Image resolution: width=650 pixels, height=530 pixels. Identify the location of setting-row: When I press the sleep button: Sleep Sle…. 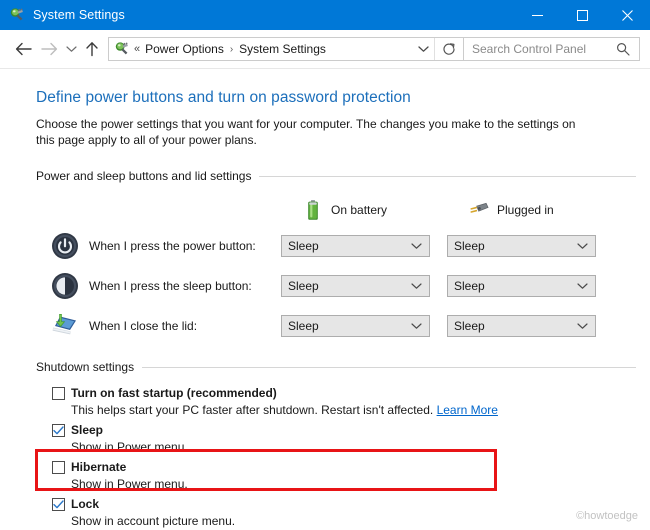
(325, 286).